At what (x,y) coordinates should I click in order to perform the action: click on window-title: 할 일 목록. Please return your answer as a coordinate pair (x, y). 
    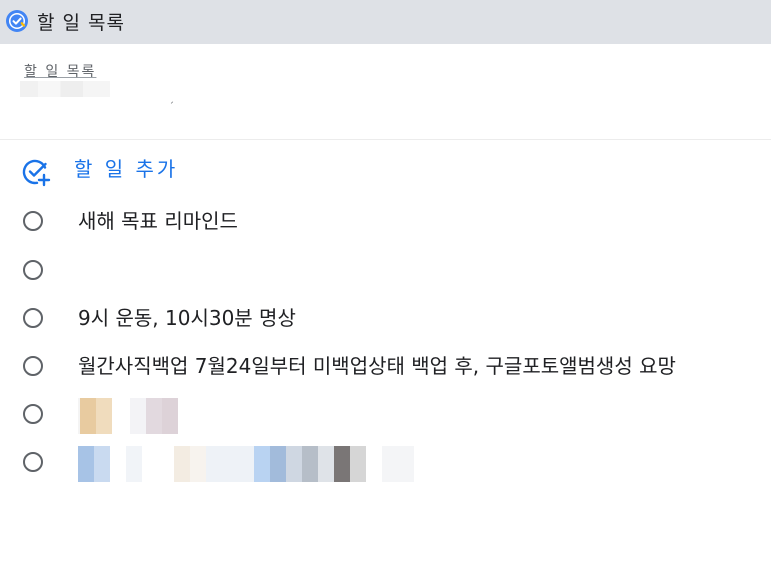
    Looking at the image, I should click on (81, 23).